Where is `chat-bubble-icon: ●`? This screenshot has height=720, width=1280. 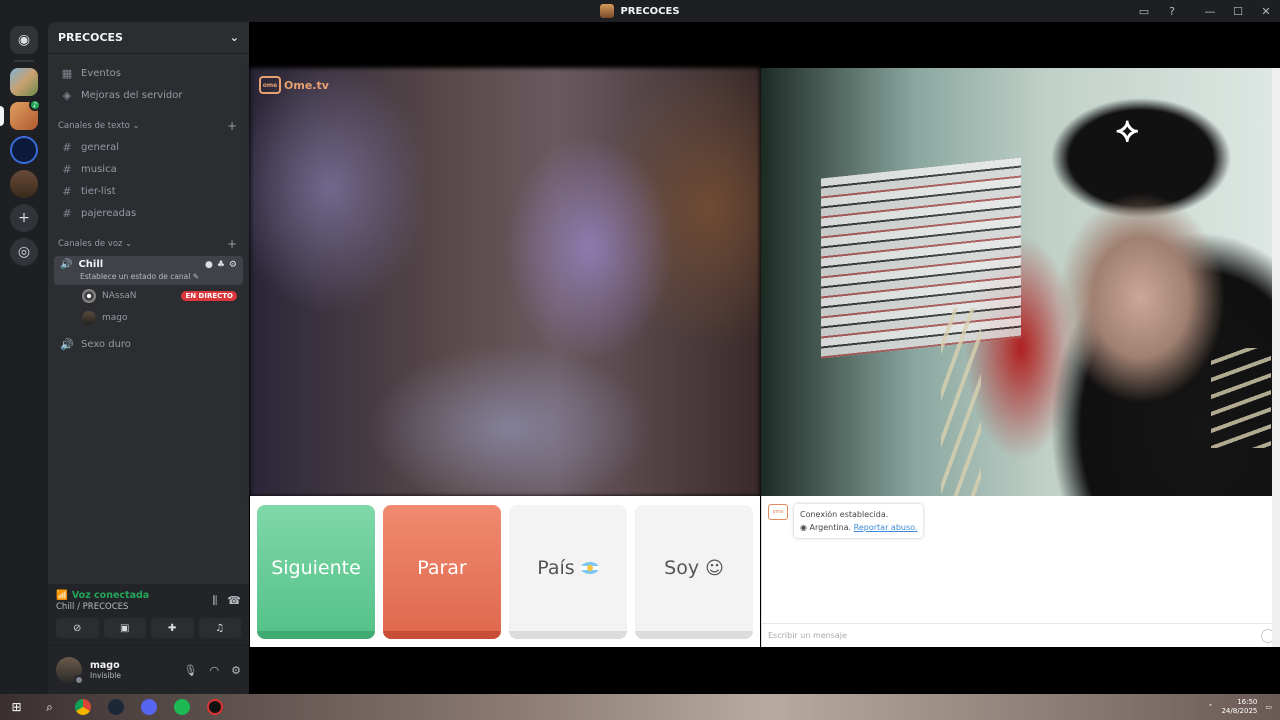
chat-bubble-icon: ● is located at coordinates (209, 265).